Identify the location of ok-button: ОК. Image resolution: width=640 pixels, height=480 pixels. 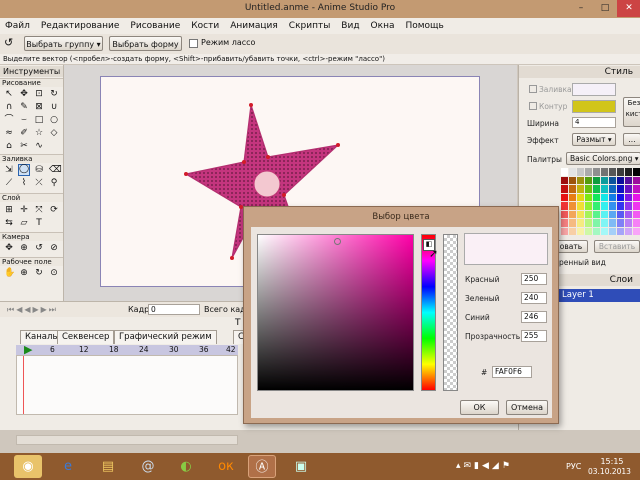
(479, 407).